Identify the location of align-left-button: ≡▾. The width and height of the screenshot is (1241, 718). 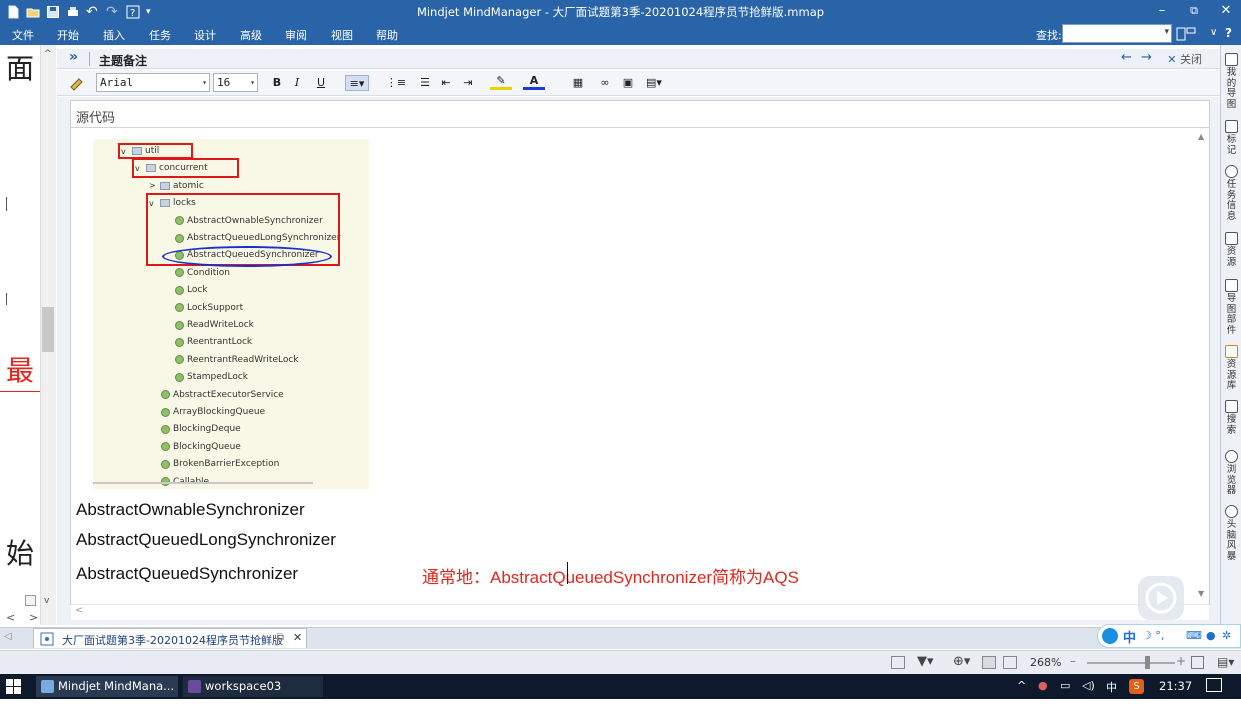
(357, 83).